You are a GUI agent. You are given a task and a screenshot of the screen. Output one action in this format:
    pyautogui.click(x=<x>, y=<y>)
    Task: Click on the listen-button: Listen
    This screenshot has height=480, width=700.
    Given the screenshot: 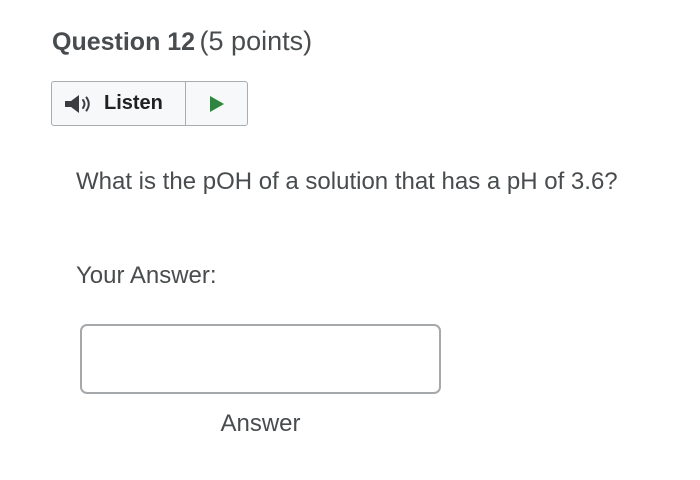 What is the action you would take?
    pyautogui.click(x=119, y=103)
    